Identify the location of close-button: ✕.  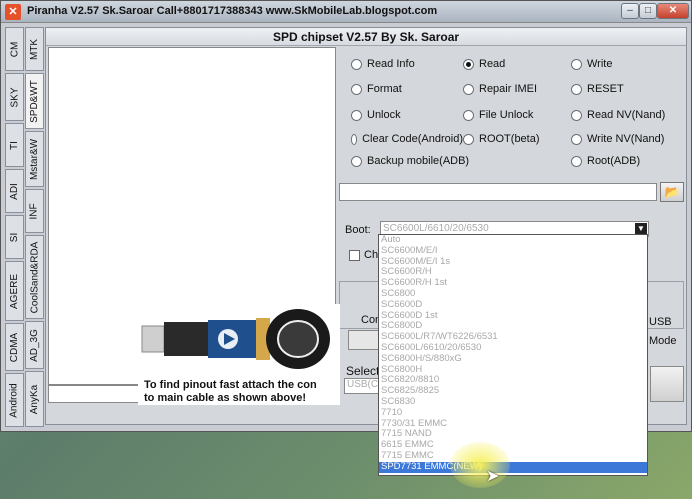
(673, 11).